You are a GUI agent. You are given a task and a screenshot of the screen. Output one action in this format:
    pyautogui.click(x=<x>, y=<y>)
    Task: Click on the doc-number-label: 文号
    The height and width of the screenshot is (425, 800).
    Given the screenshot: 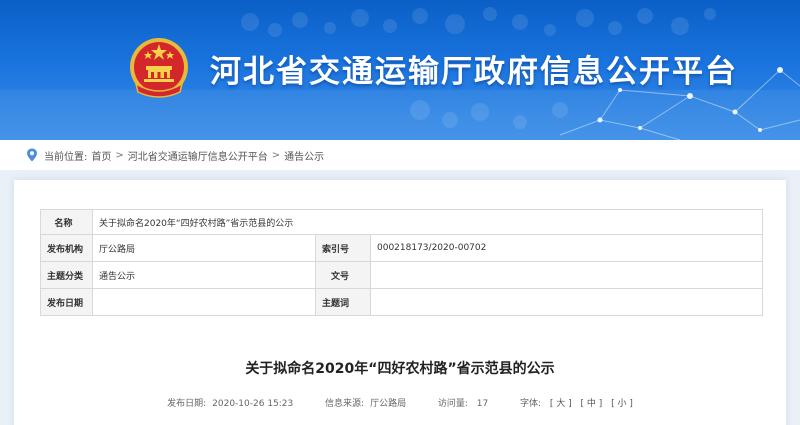 What is the action you would take?
    pyautogui.click(x=343, y=275)
    